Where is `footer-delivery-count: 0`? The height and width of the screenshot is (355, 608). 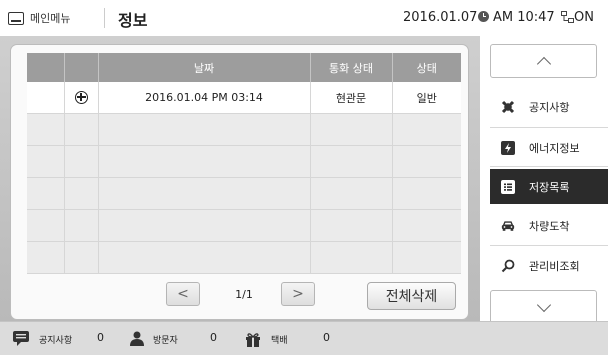
footer-delivery-count: 0 is located at coordinates (326, 337).